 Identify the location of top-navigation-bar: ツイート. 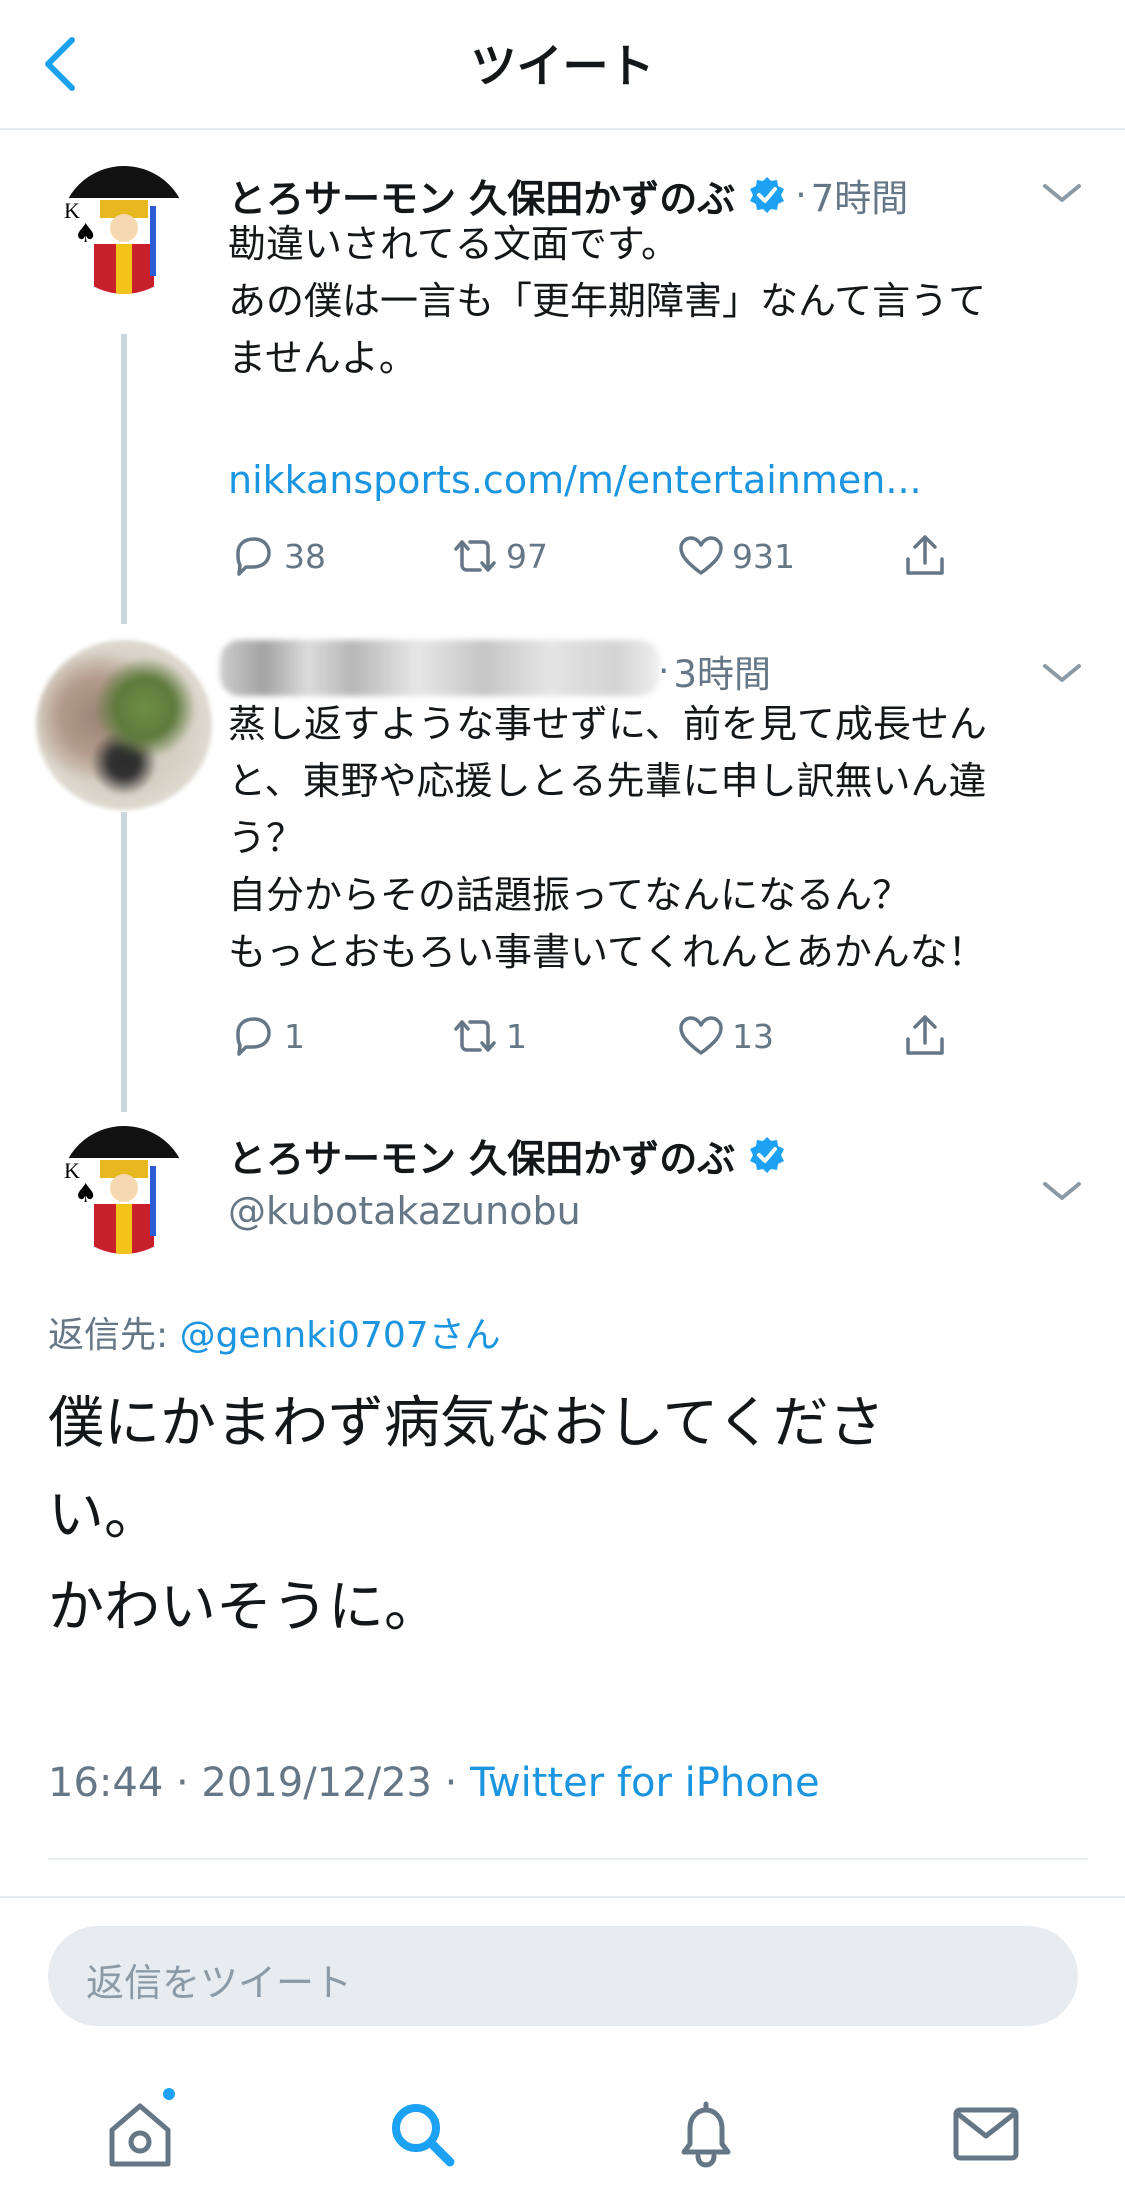
(562, 65).